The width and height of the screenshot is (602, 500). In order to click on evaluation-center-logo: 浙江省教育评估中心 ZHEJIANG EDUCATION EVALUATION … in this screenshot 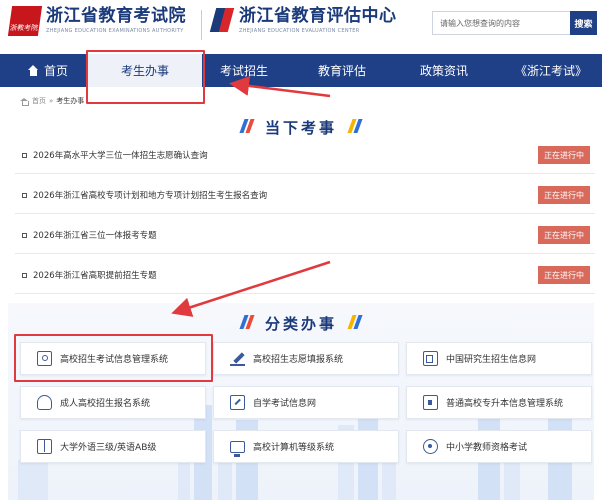, I will do `click(303, 20)`.